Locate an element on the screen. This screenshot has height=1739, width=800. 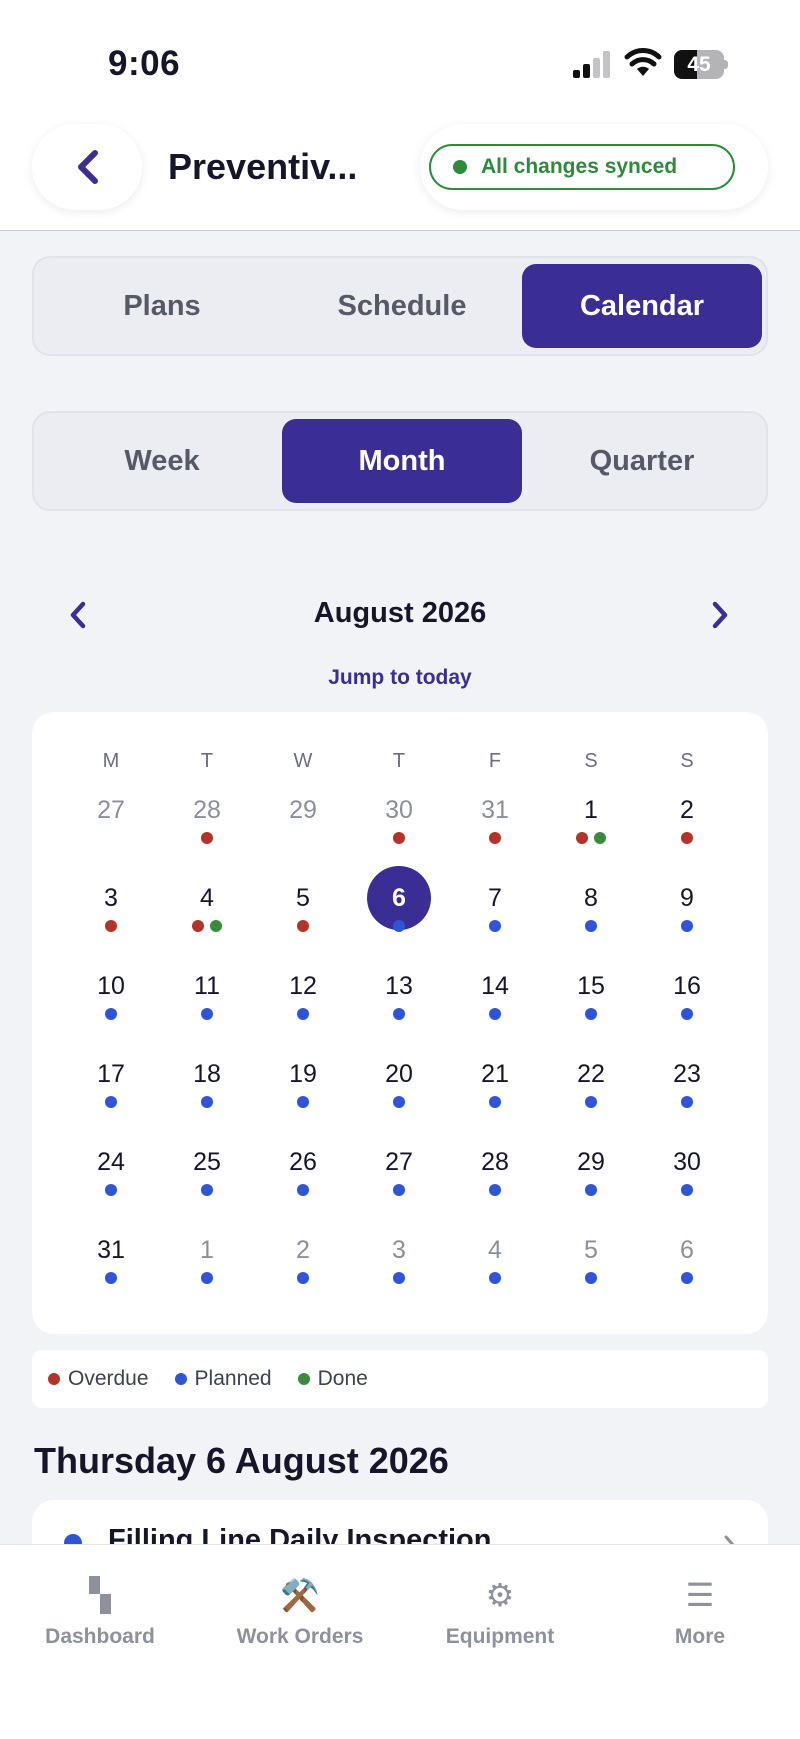
calendar-day: 20 is located at coordinates (399, 1096).